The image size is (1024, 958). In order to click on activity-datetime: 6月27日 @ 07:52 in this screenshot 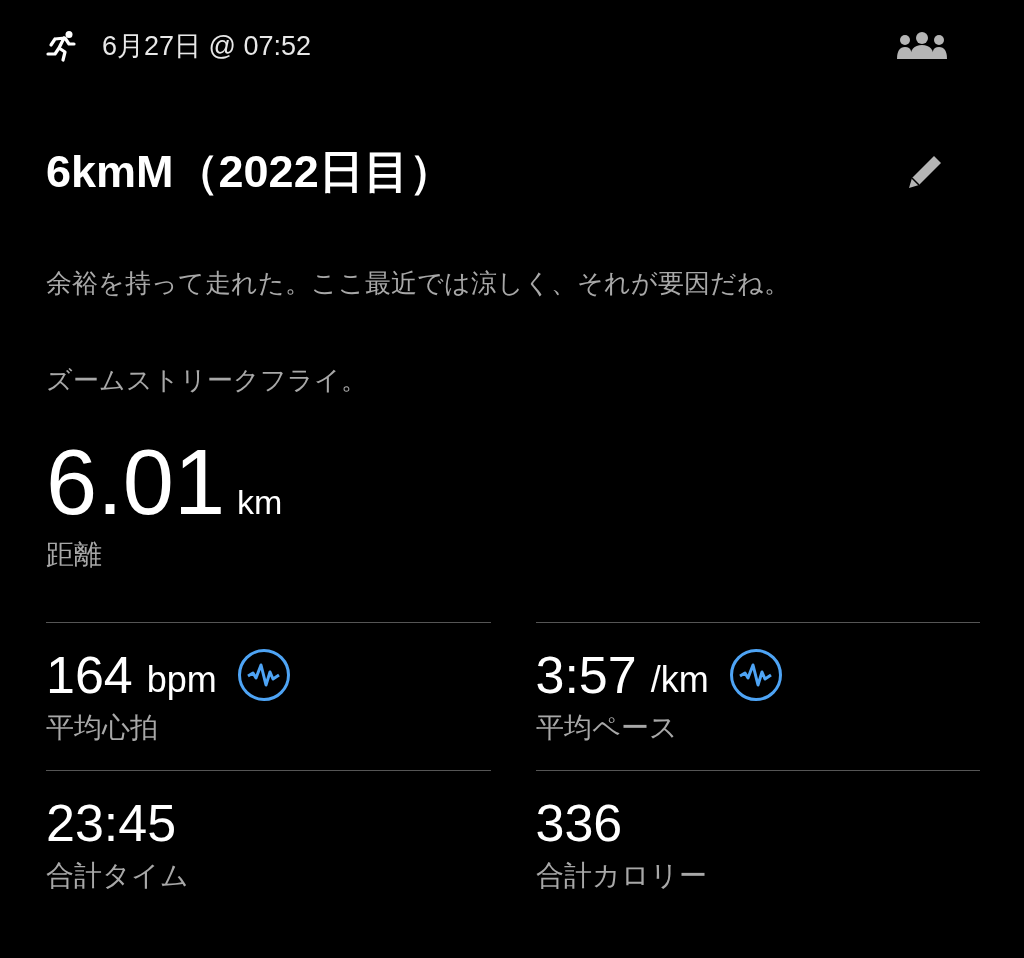, I will do `click(207, 46)`.